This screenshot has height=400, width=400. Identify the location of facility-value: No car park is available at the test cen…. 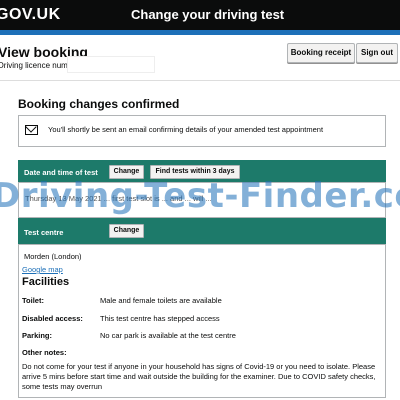
(168, 335).